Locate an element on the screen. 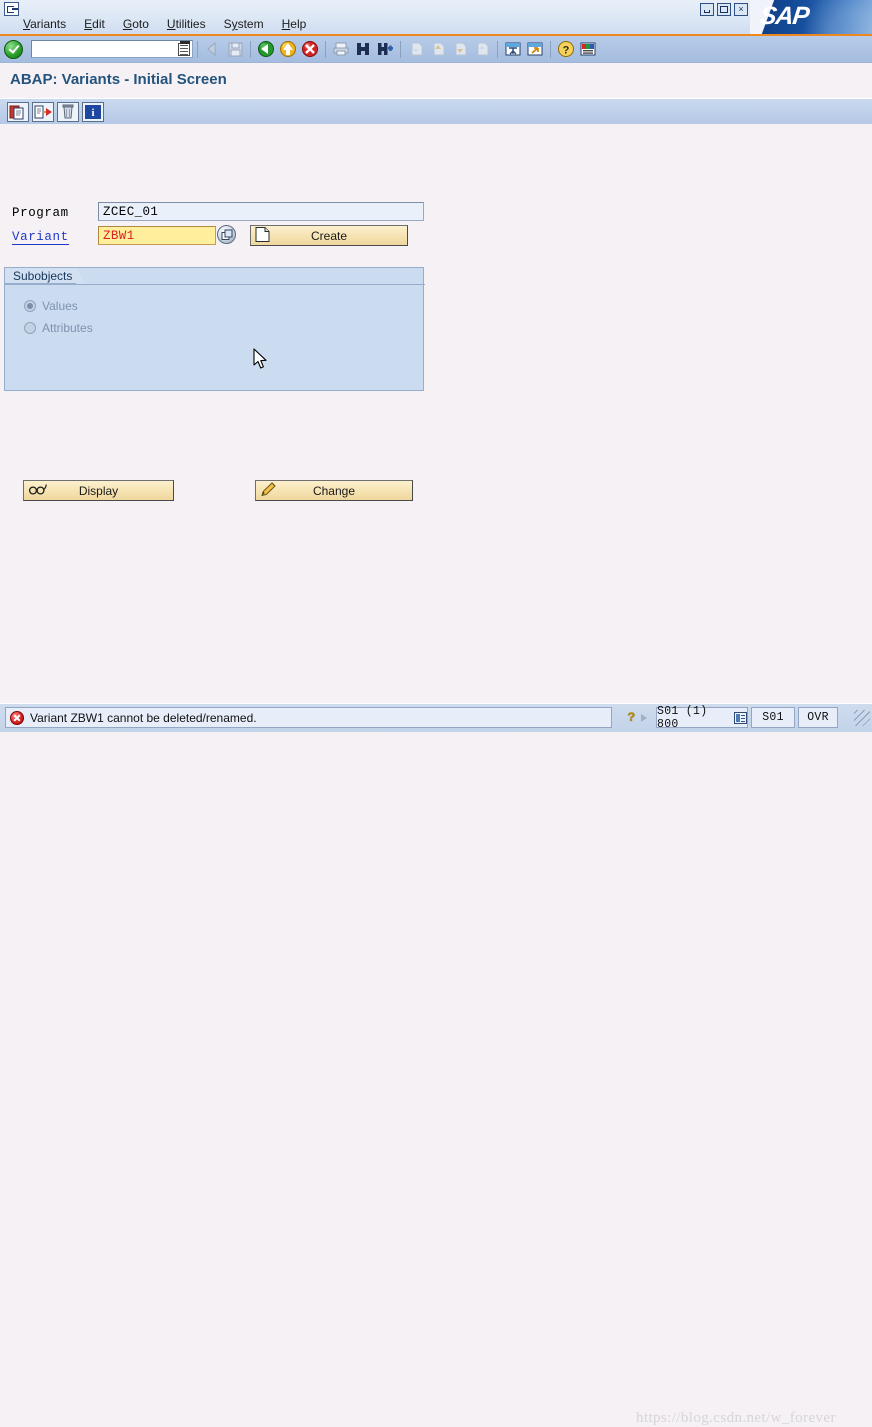  sap-logo: SAP is located at coordinates (811, 17).